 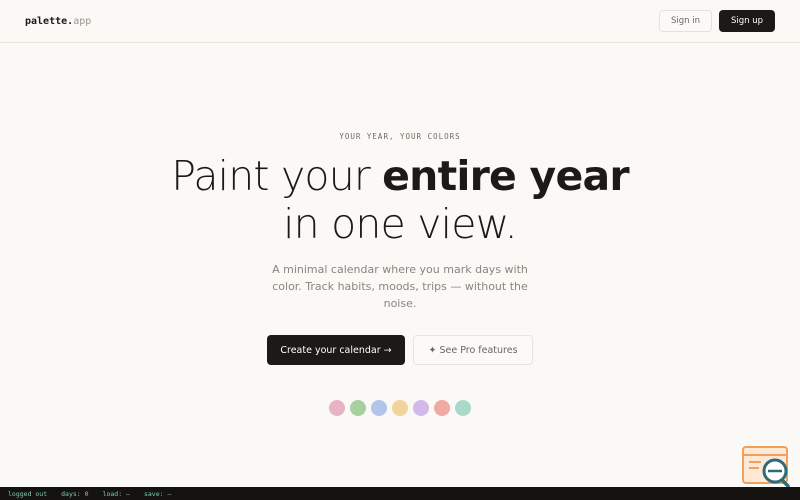 I want to click on color-swatches, so click(x=400, y=408).